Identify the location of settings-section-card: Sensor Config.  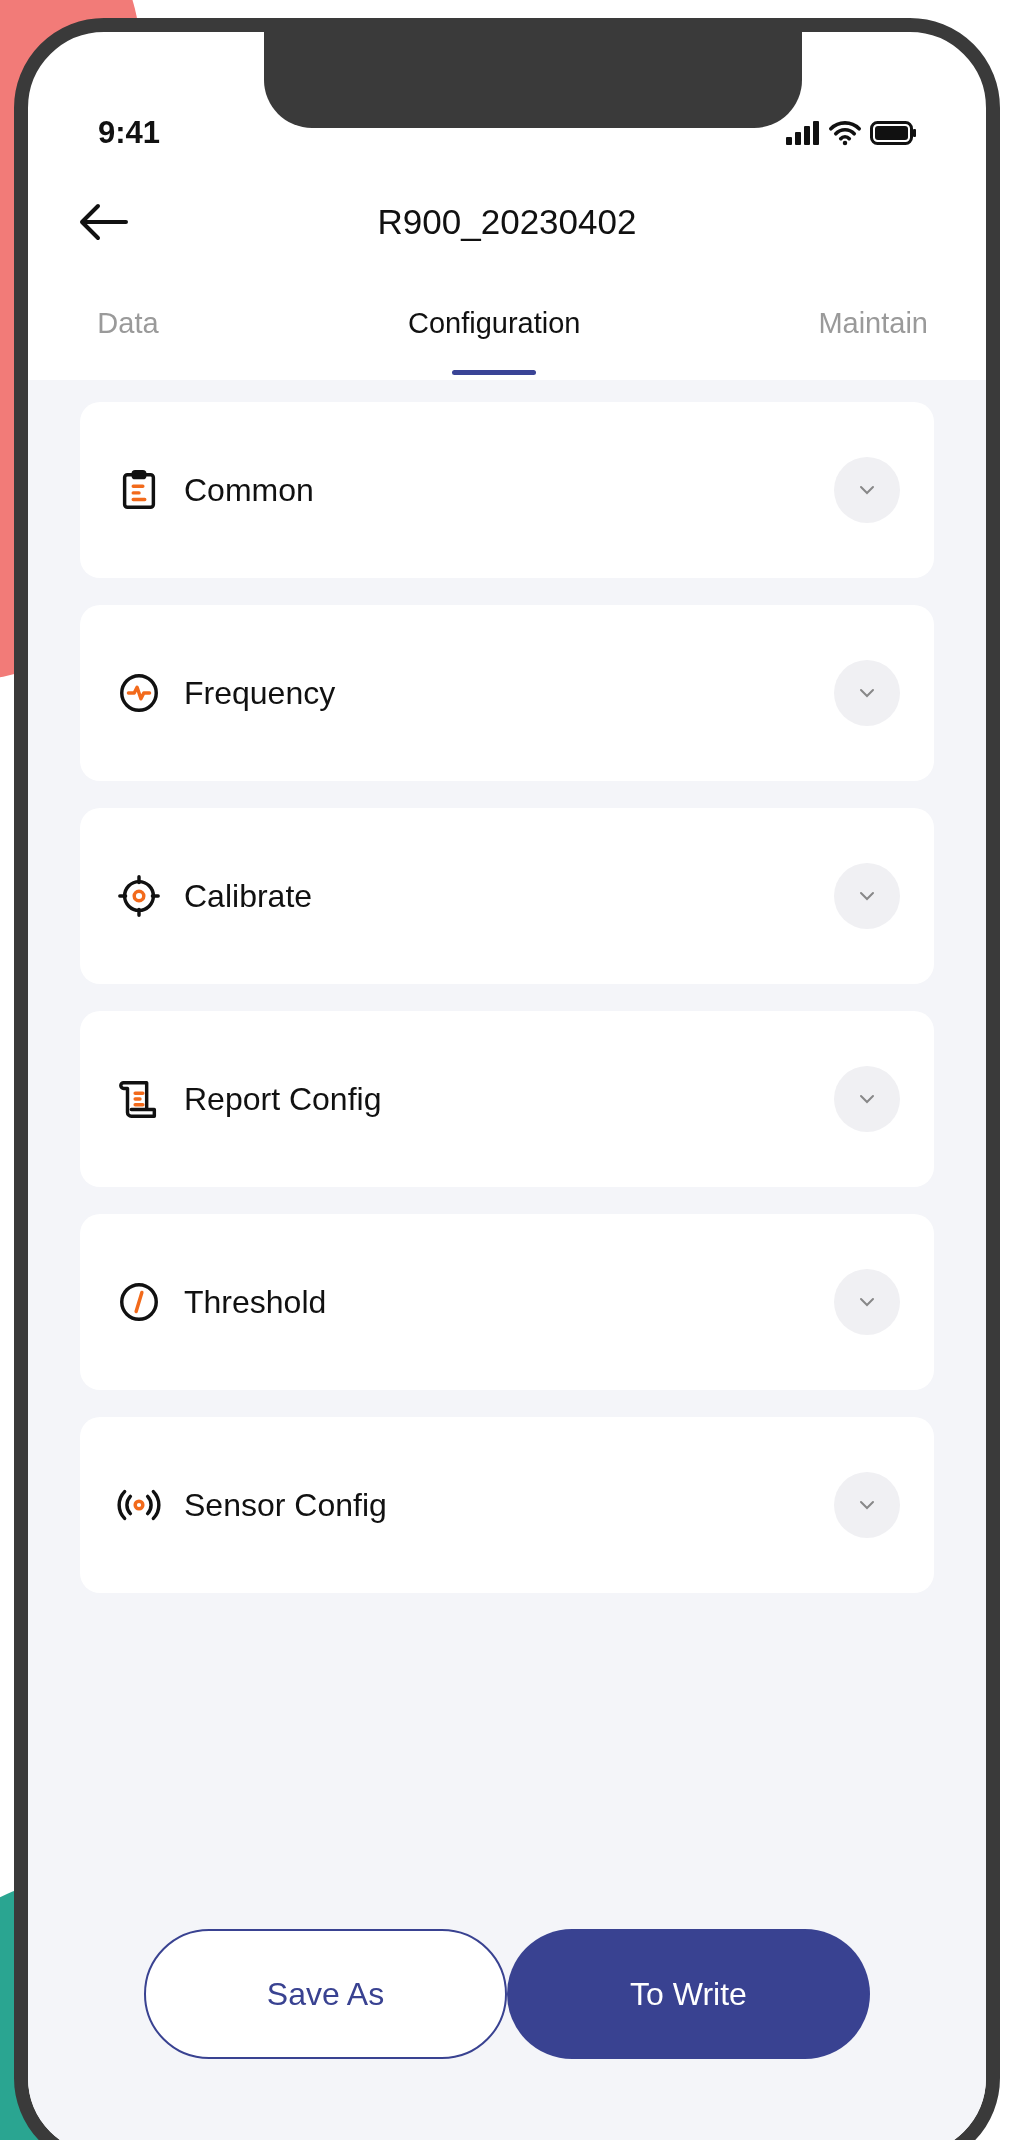
(507, 1505).